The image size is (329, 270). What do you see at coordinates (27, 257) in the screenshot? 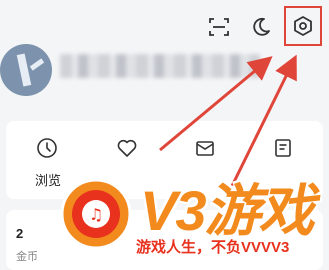
I see `stat-label: 金币` at bounding box center [27, 257].